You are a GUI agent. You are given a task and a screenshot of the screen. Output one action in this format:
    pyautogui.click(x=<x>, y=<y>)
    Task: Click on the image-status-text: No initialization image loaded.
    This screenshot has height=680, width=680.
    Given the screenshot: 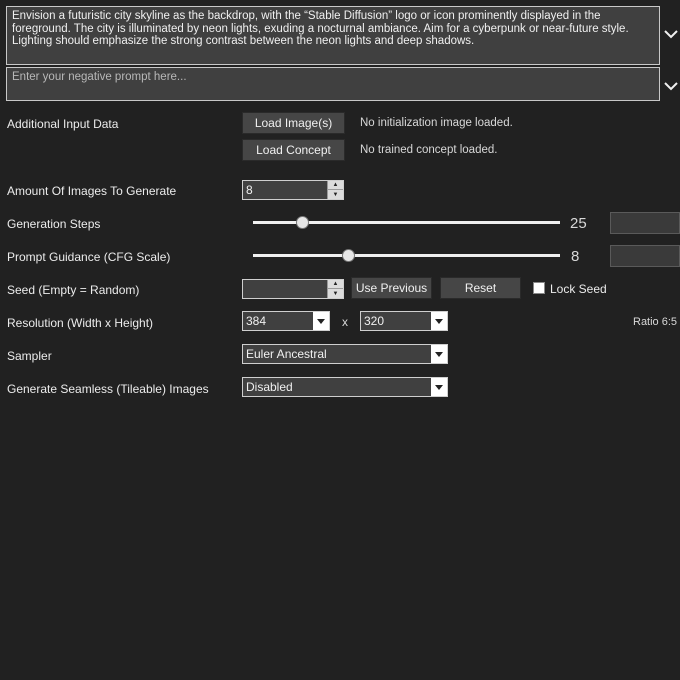 What is the action you would take?
    pyautogui.click(x=436, y=123)
    